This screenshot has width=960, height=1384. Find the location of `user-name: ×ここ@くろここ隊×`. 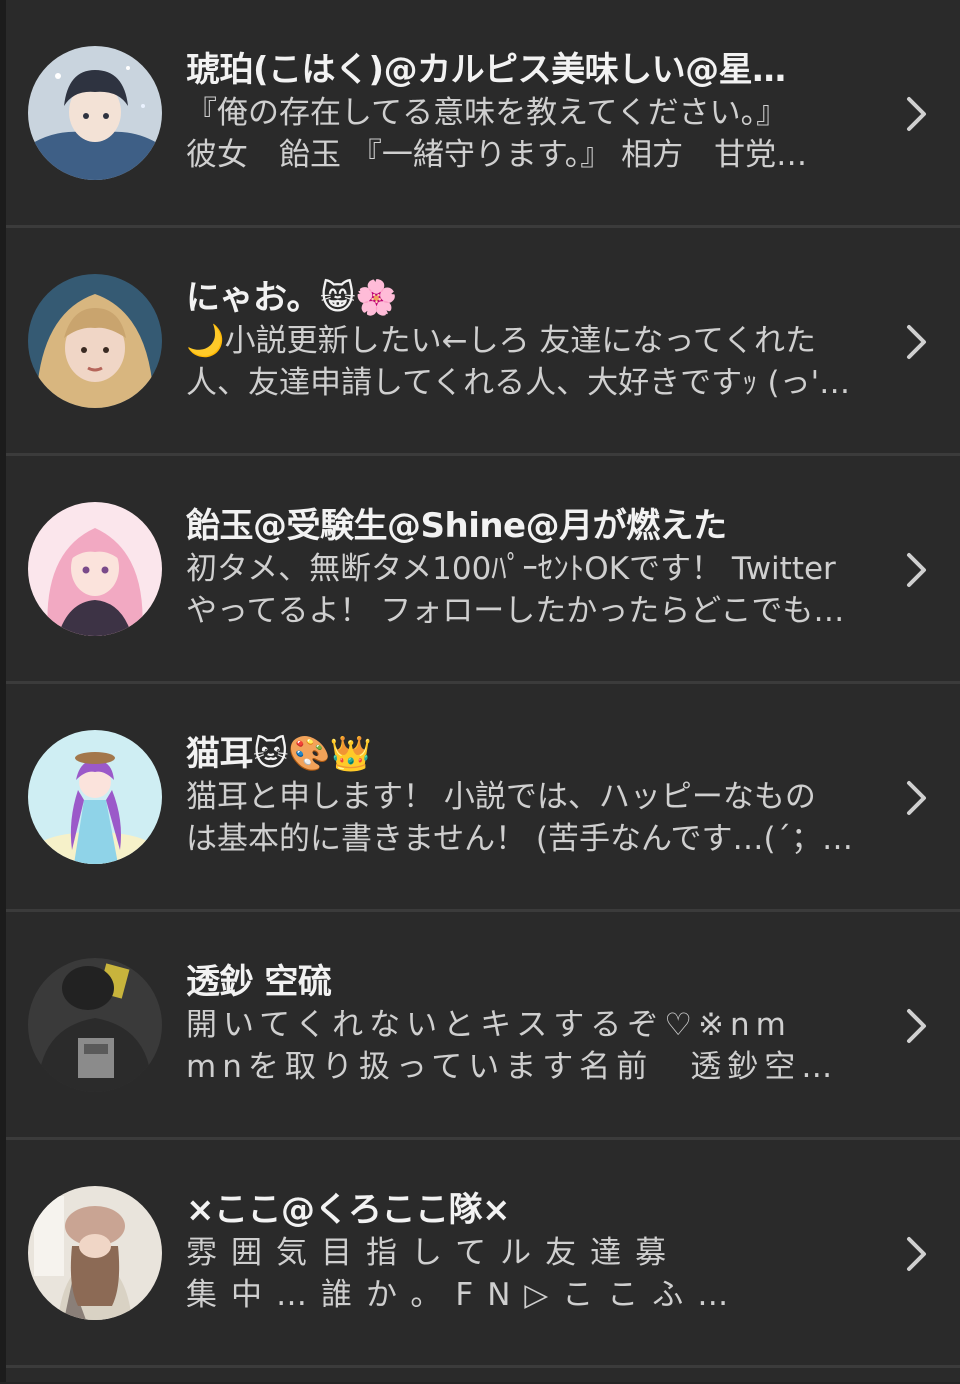

user-name: ×ここ@くろここ隊× is located at coordinates (348, 1210).